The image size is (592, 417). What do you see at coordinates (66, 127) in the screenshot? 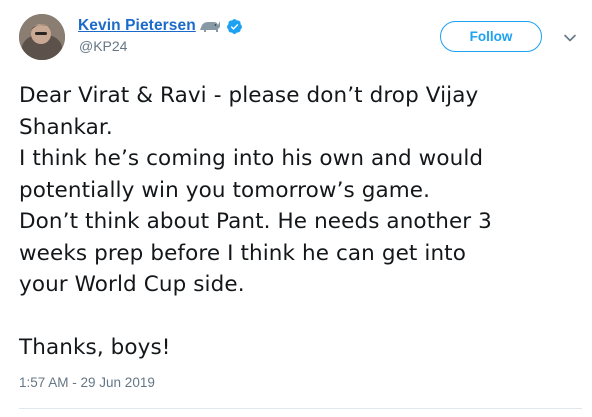
I see `tweet-line: Shankar.` at bounding box center [66, 127].